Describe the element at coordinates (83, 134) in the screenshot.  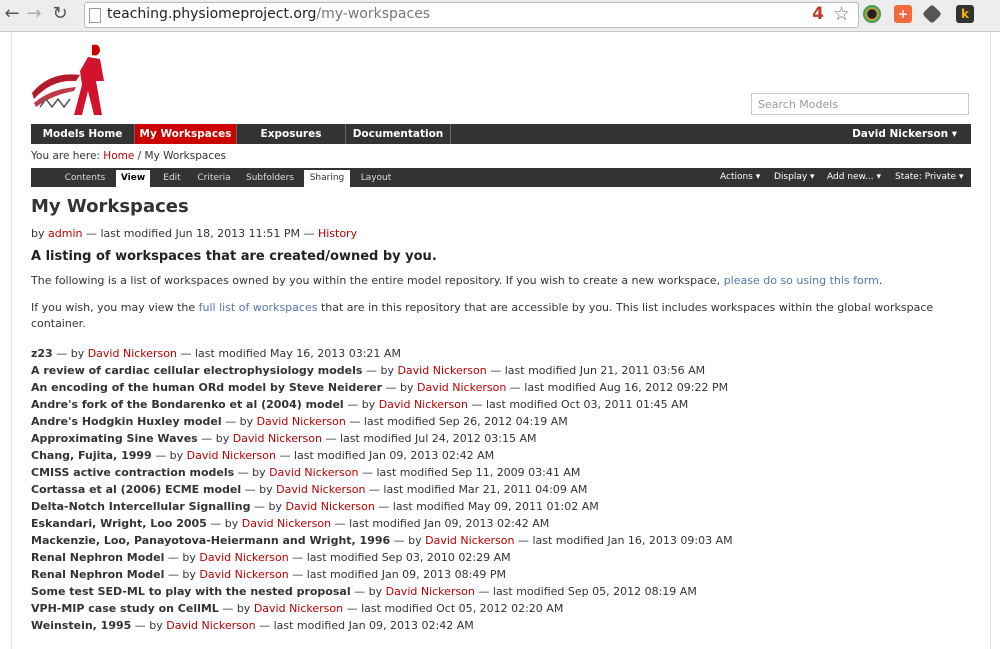
I see `nav-models-home: Models Home` at that location.